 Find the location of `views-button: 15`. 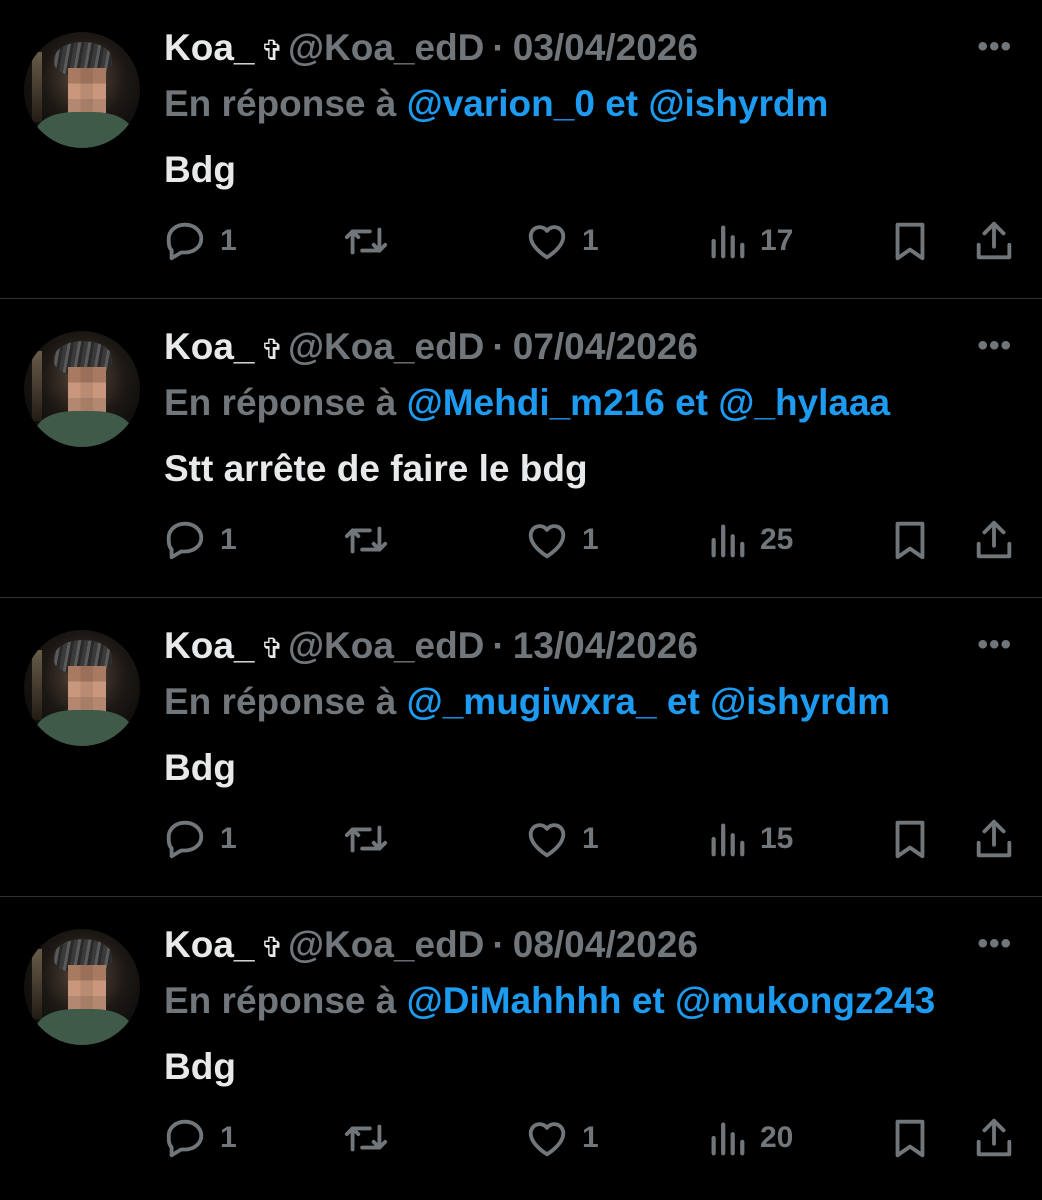

views-button: 15 is located at coordinates (749, 839).